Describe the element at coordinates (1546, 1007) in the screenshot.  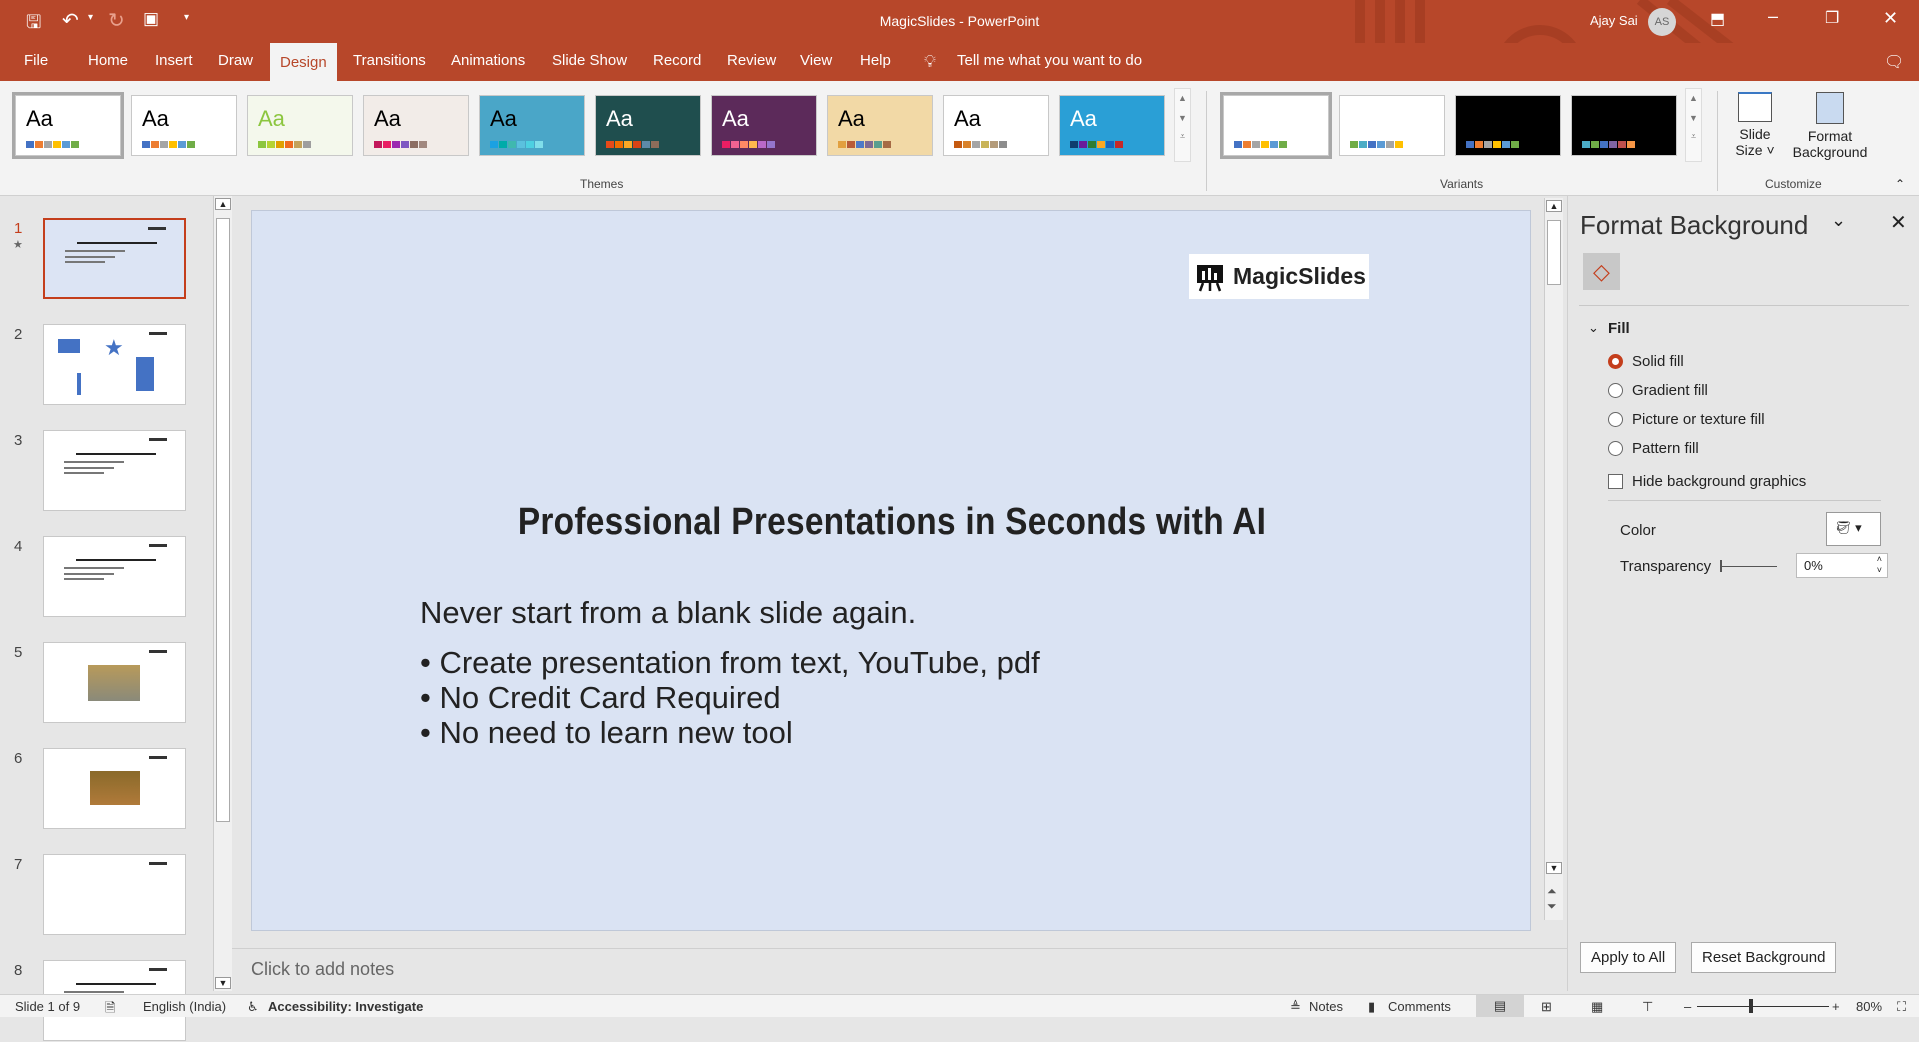
I see `slide-sorter-icon: ⊞` at that location.